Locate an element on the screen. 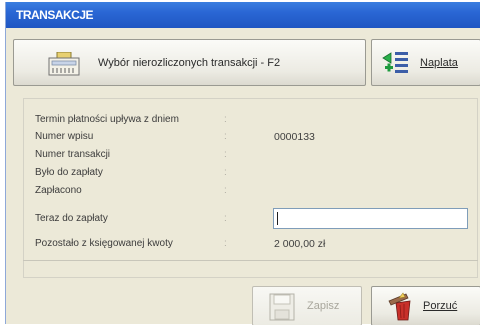 The image size is (480, 325). due-date-label: Termin płatności upływa z dniem is located at coordinates (107, 119).